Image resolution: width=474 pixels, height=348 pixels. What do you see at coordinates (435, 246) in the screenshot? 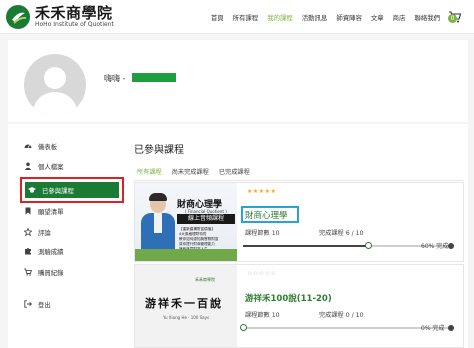
I see `course-progress-text: 60% 完成` at bounding box center [435, 246].